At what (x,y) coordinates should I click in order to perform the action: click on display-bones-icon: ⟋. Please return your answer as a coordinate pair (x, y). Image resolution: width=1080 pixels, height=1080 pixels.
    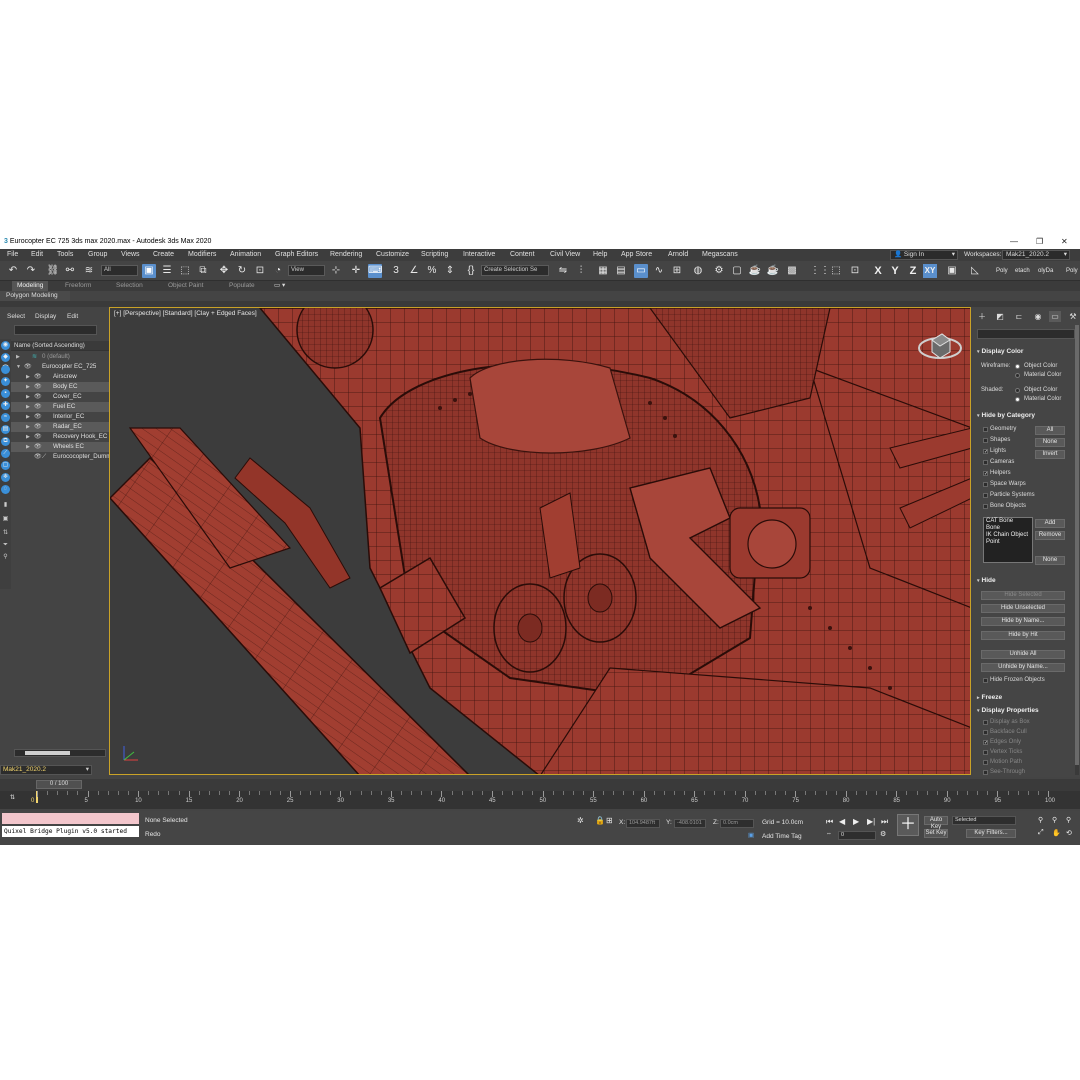
    Looking at the image, I should click on (5, 453).